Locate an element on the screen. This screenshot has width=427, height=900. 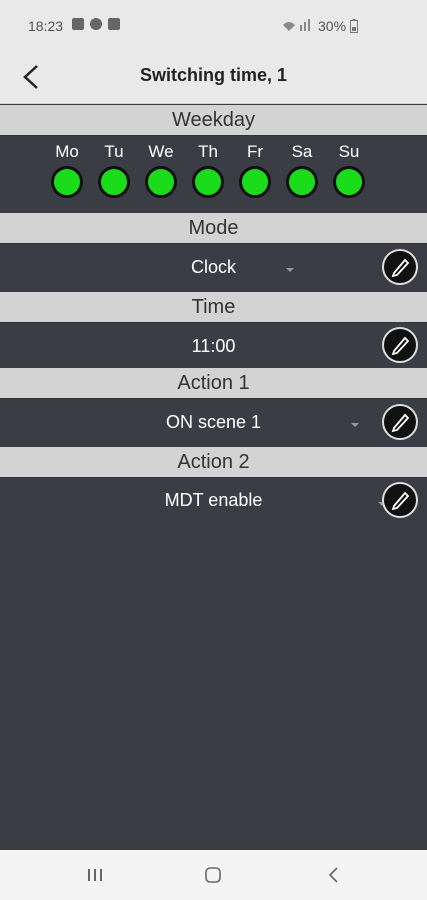
system-nav-bar is located at coordinates (213, 875).